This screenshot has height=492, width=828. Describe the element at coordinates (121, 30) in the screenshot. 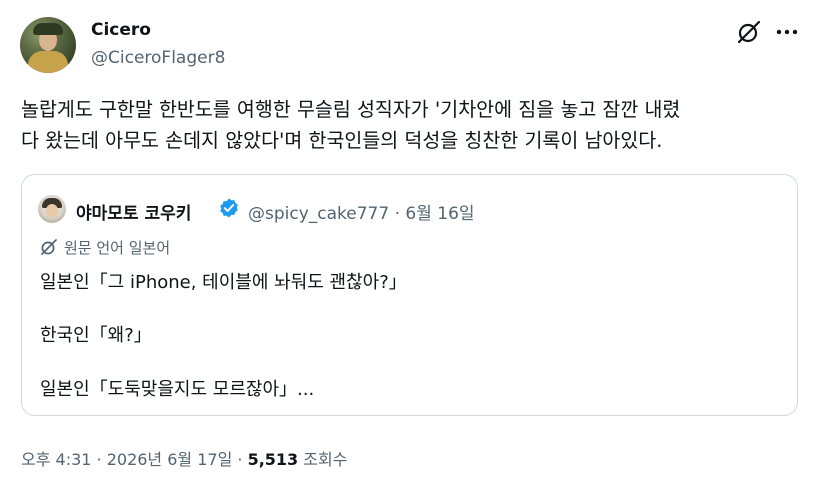

I see `author-name: Cicero` at that location.